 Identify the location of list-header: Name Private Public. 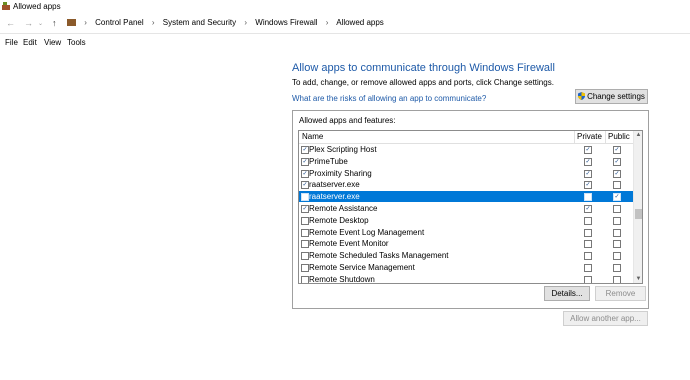
(466, 137).